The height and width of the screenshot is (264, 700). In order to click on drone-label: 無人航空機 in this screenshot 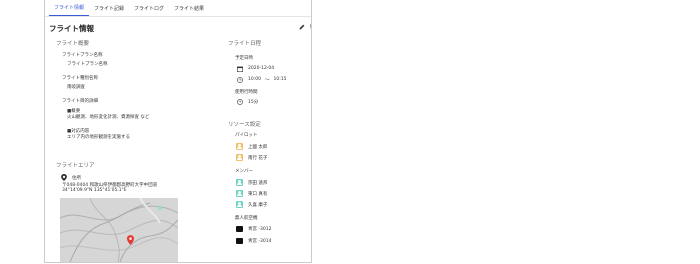, I will do `click(246, 218)`.